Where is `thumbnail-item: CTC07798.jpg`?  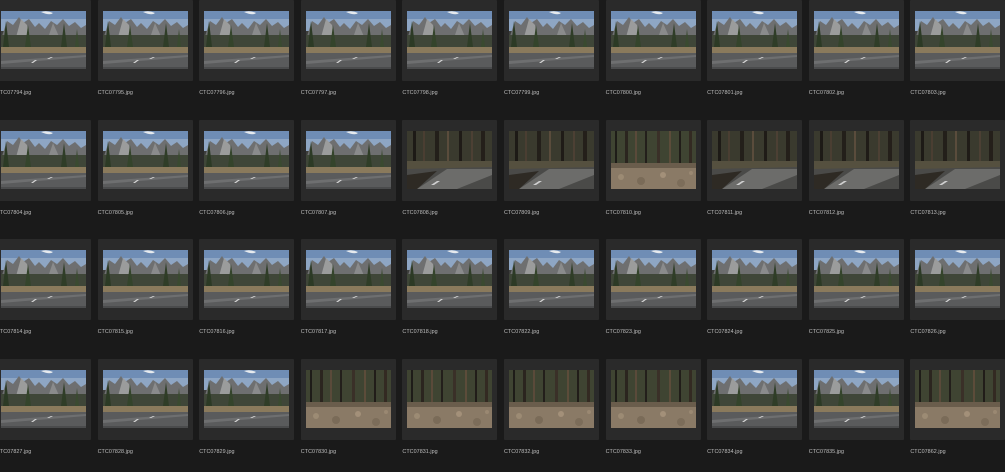
thumbnail-item: CTC07798.jpg is located at coordinates (450, 56).